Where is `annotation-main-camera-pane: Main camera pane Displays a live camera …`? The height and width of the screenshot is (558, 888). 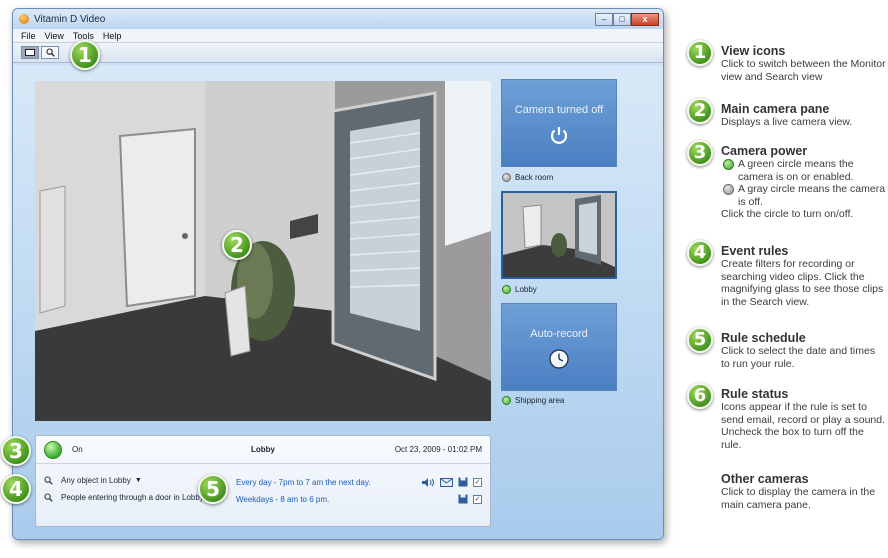 annotation-main-camera-pane: Main camera pane Displays a live camera … is located at coordinates (803, 115).